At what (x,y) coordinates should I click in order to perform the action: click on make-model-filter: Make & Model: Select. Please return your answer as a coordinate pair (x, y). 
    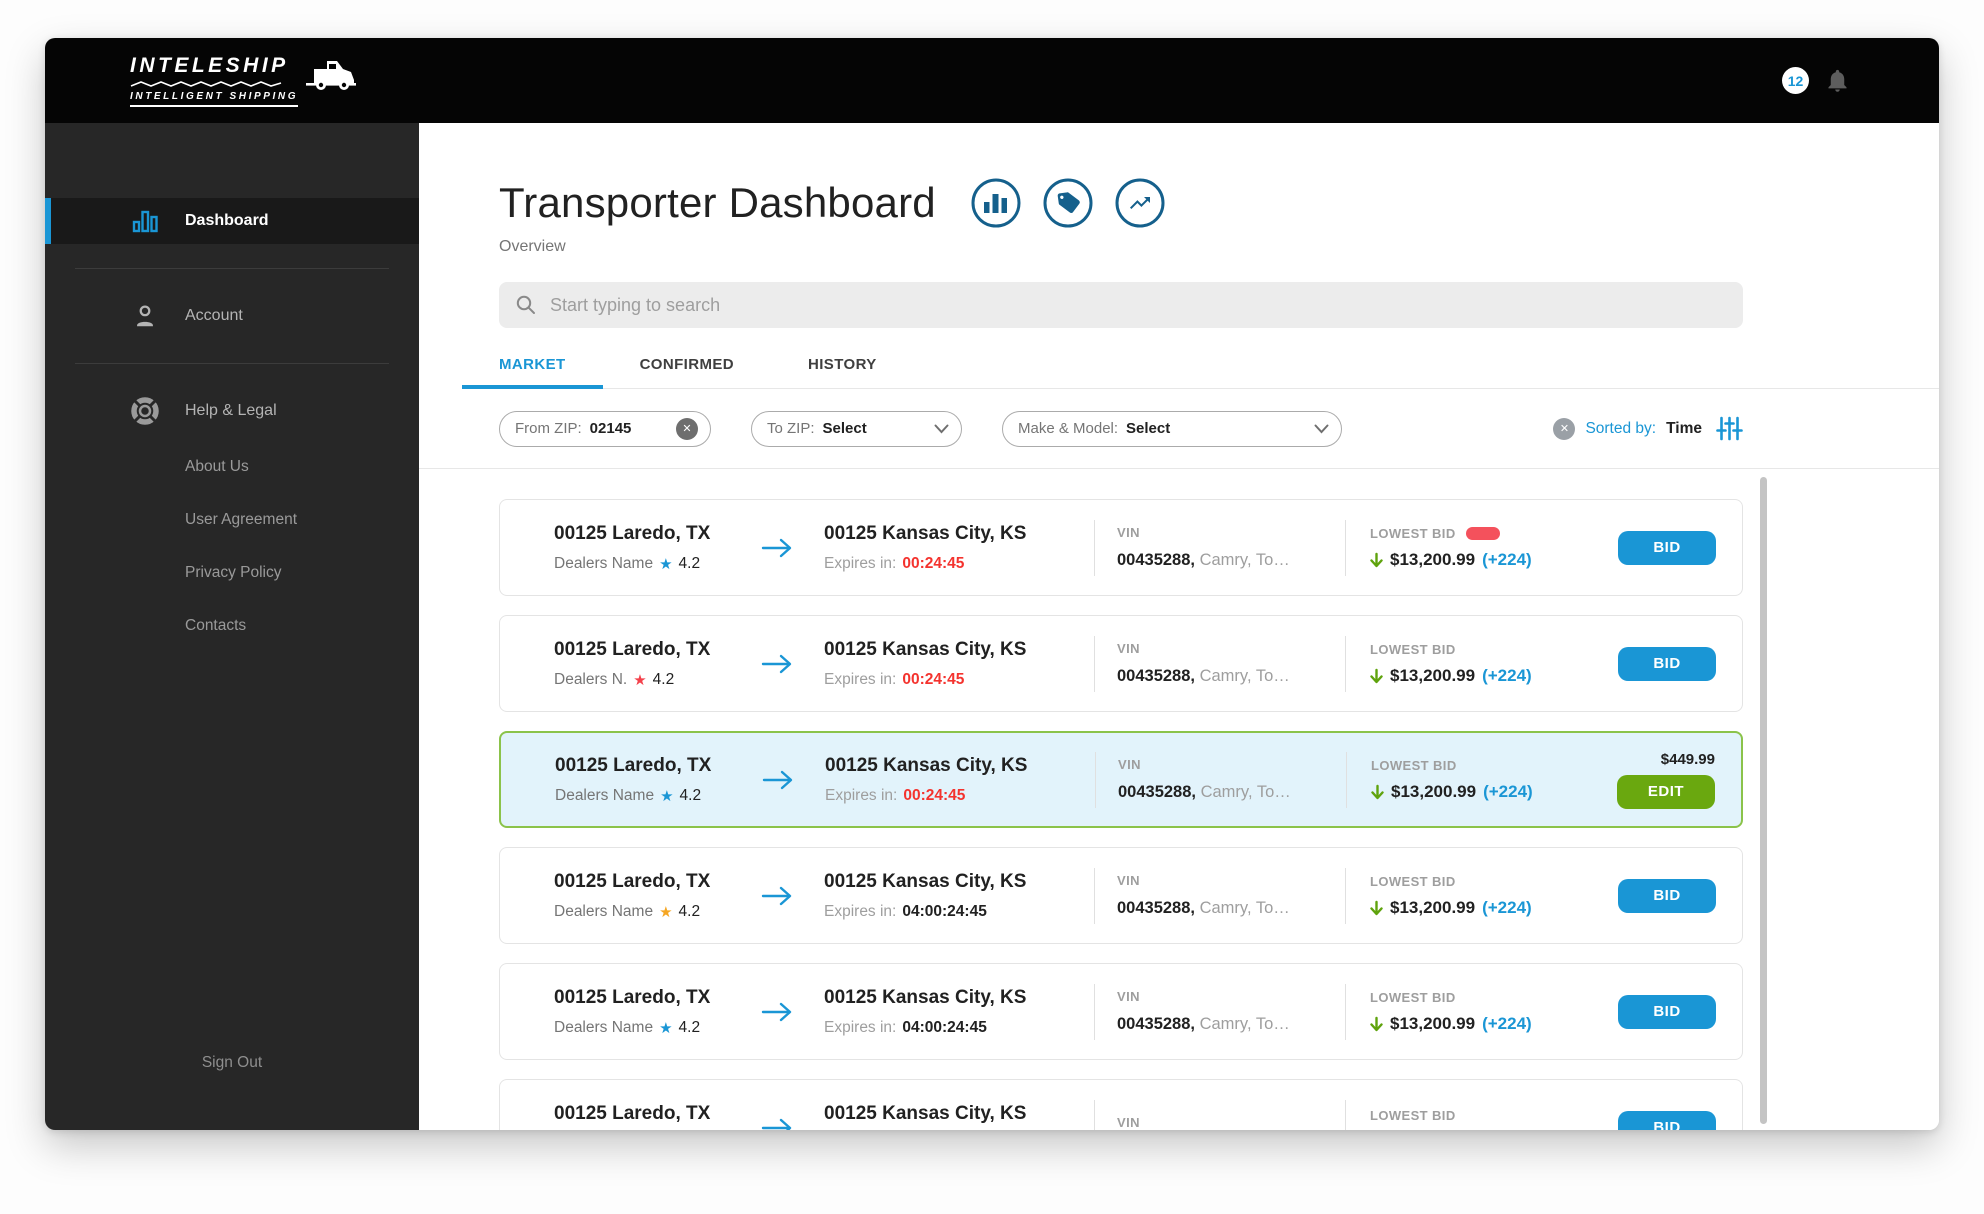
    Looking at the image, I should click on (1172, 428).